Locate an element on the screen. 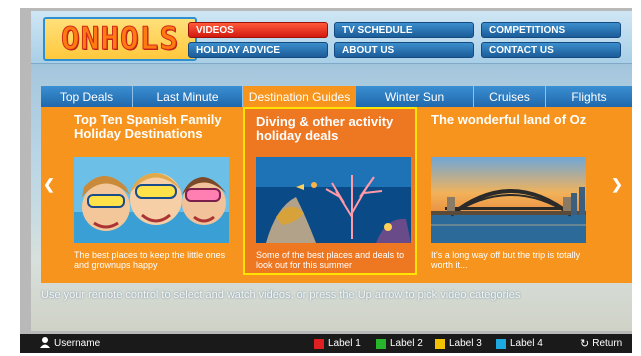 The width and height of the screenshot is (641, 356). red-key: Label 1 is located at coordinates (337, 343).